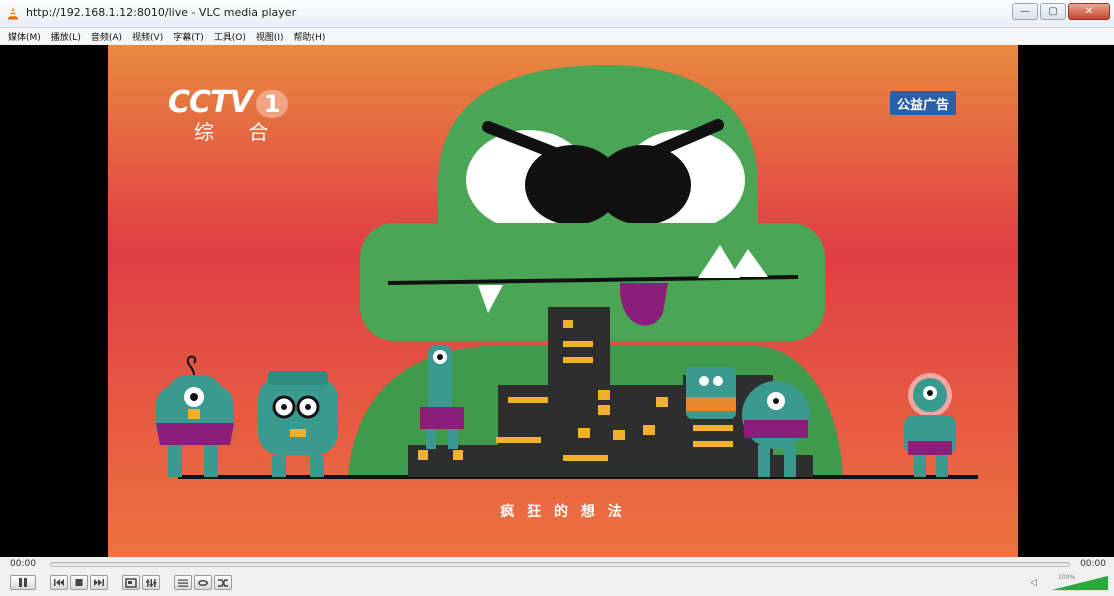 The height and width of the screenshot is (596, 1114). What do you see at coordinates (1033, 583) in the screenshot?
I see `speaker-icon: ◁` at bounding box center [1033, 583].